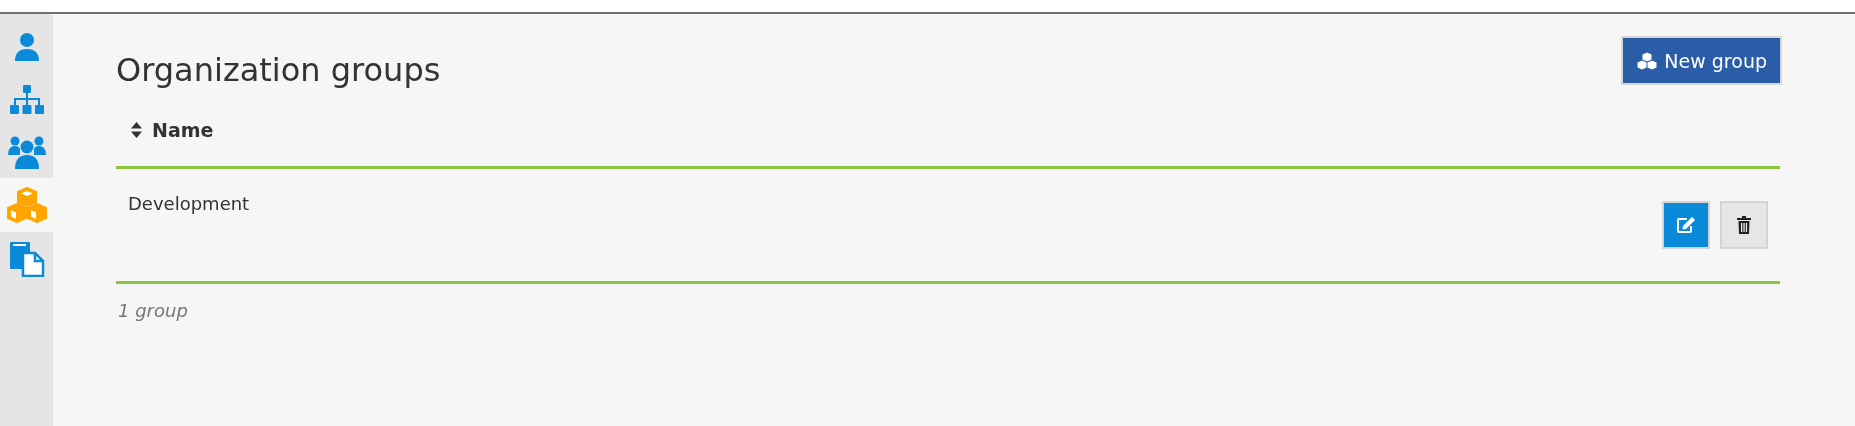  Describe the element at coordinates (26, 152) in the screenshot. I see `users-icon` at that location.